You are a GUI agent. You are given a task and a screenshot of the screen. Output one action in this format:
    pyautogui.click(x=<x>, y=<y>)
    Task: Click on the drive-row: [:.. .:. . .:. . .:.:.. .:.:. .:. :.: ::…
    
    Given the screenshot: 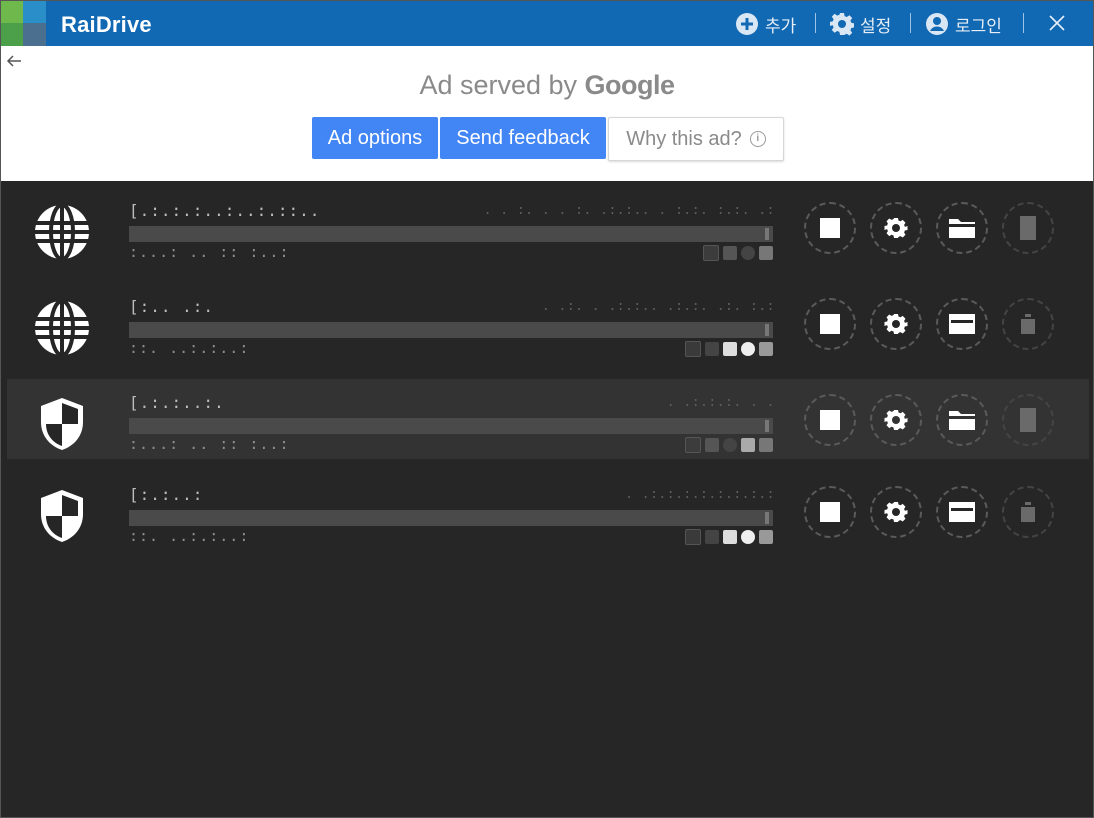 What is the action you would take?
    pyautogui.click(x=548, y=323)
    